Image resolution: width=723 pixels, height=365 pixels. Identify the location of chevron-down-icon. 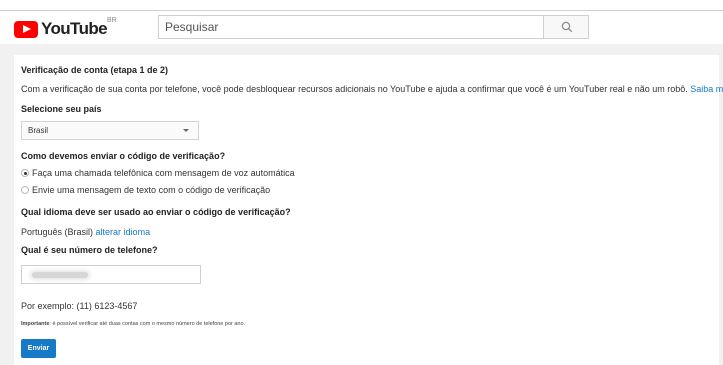
(186, 130).